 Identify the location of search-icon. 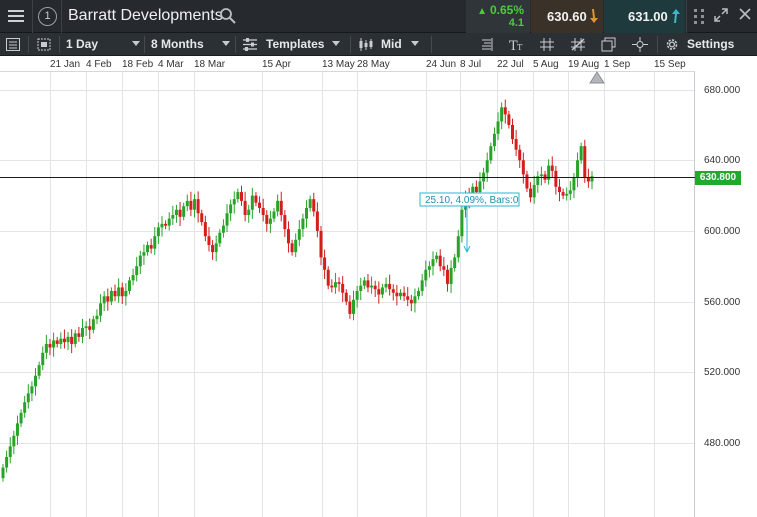
(228, 16).